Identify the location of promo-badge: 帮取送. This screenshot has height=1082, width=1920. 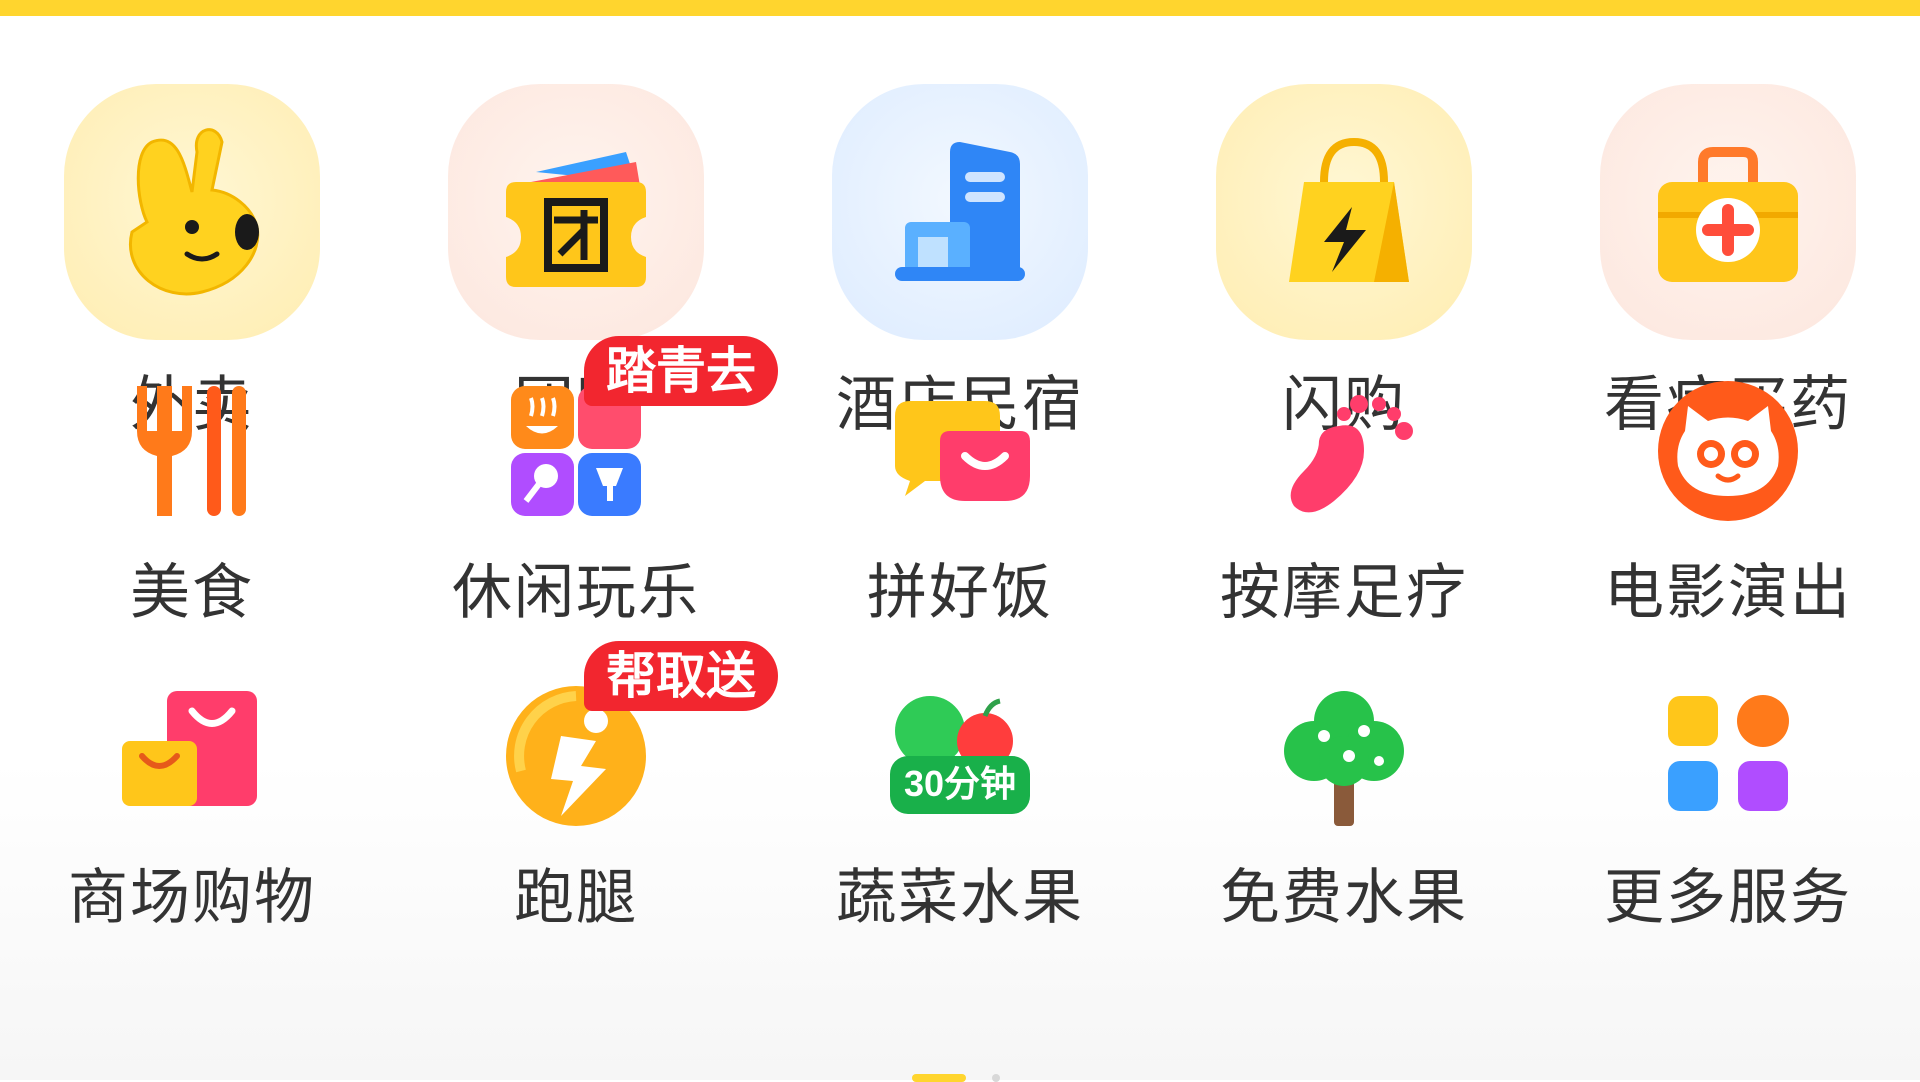
(681, 676).